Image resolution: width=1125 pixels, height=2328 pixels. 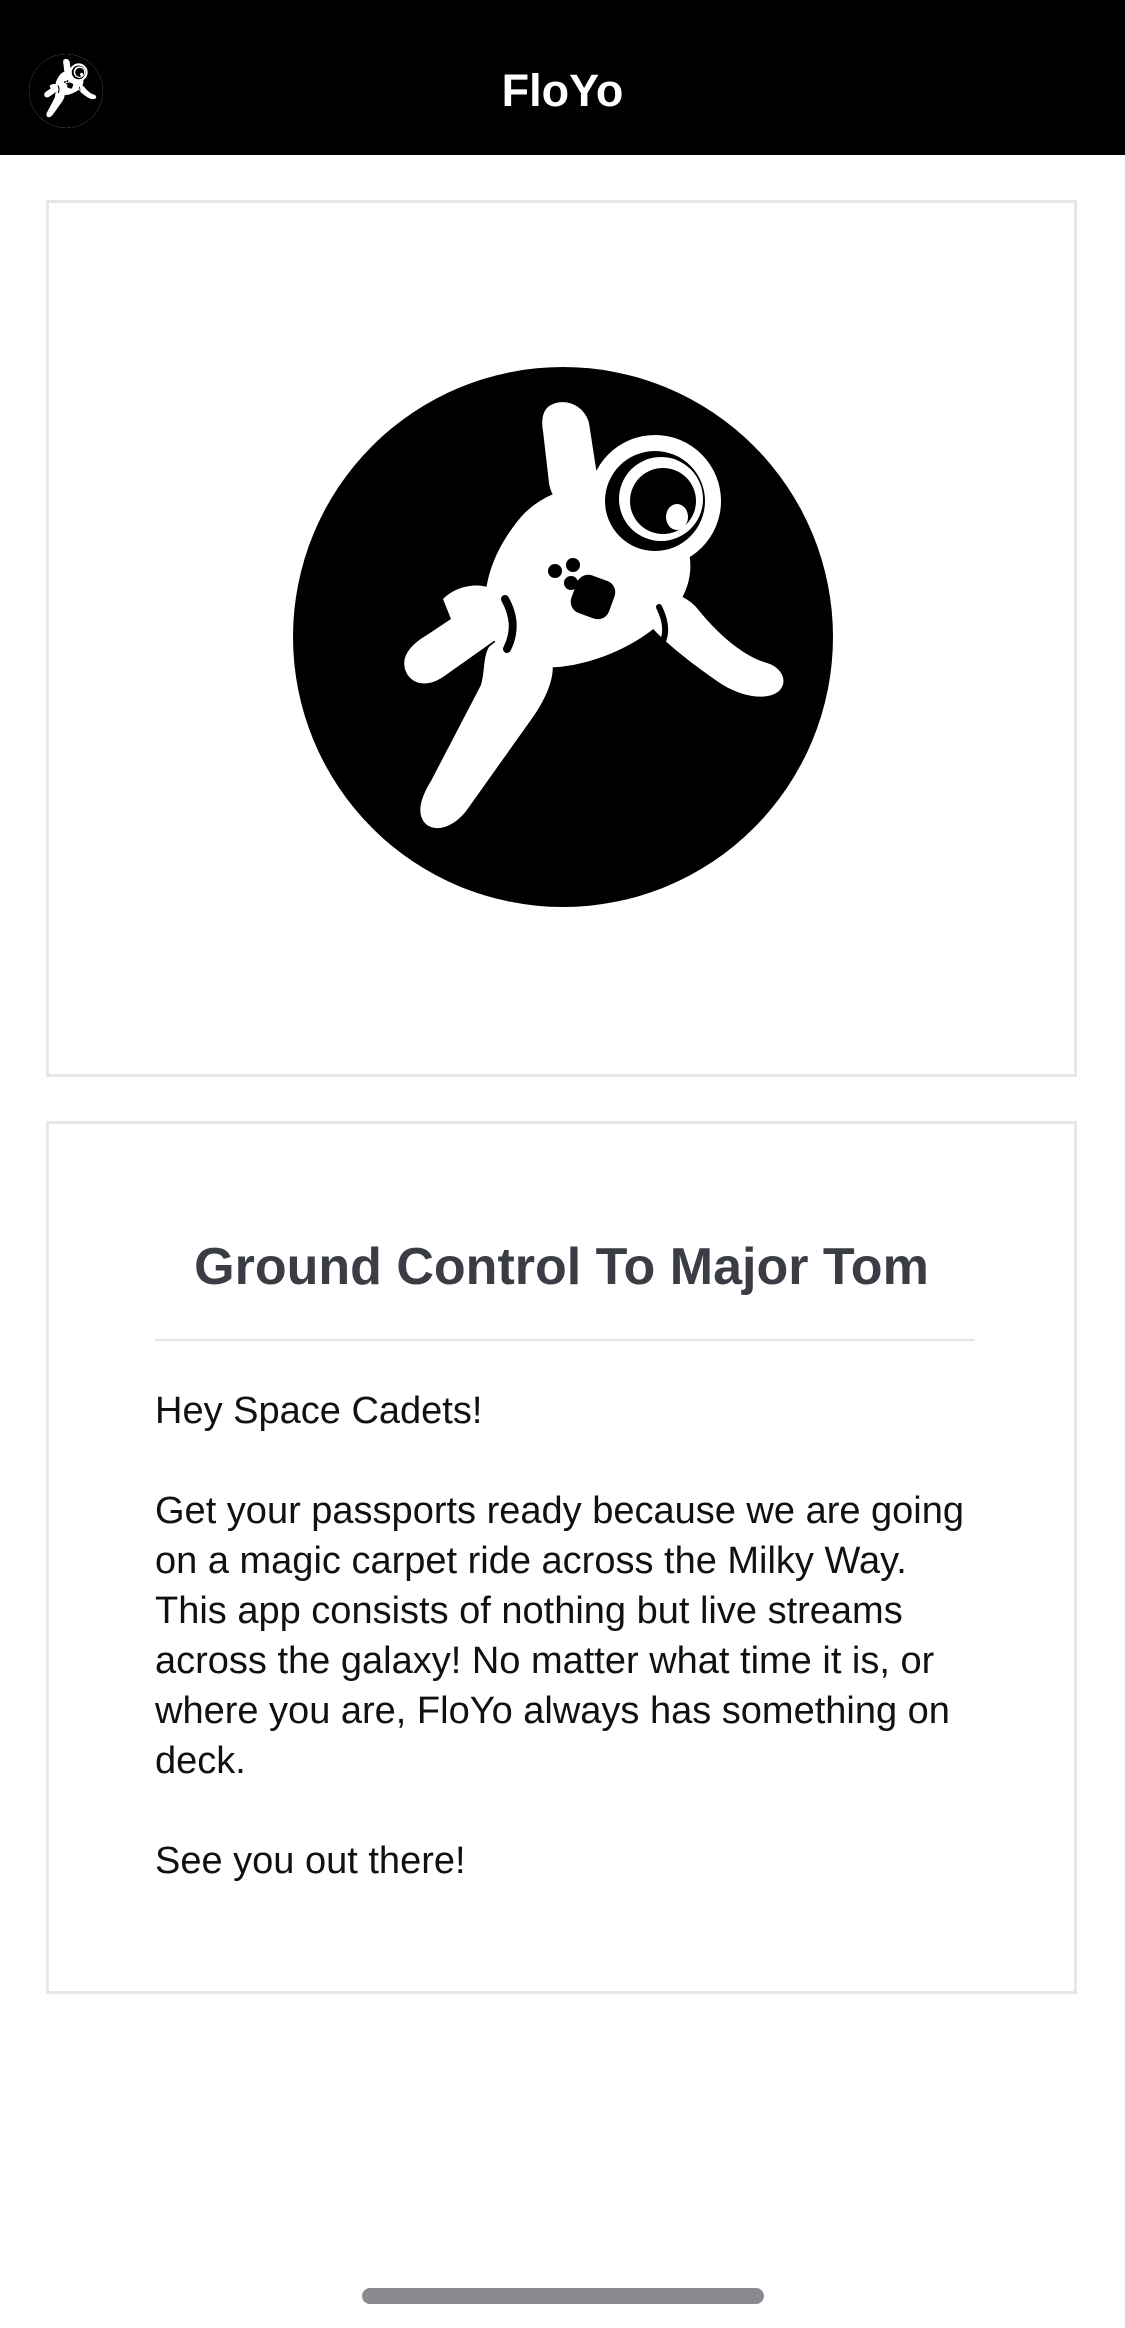 I want to click on heading-divider, so click(x=565, y=1340).